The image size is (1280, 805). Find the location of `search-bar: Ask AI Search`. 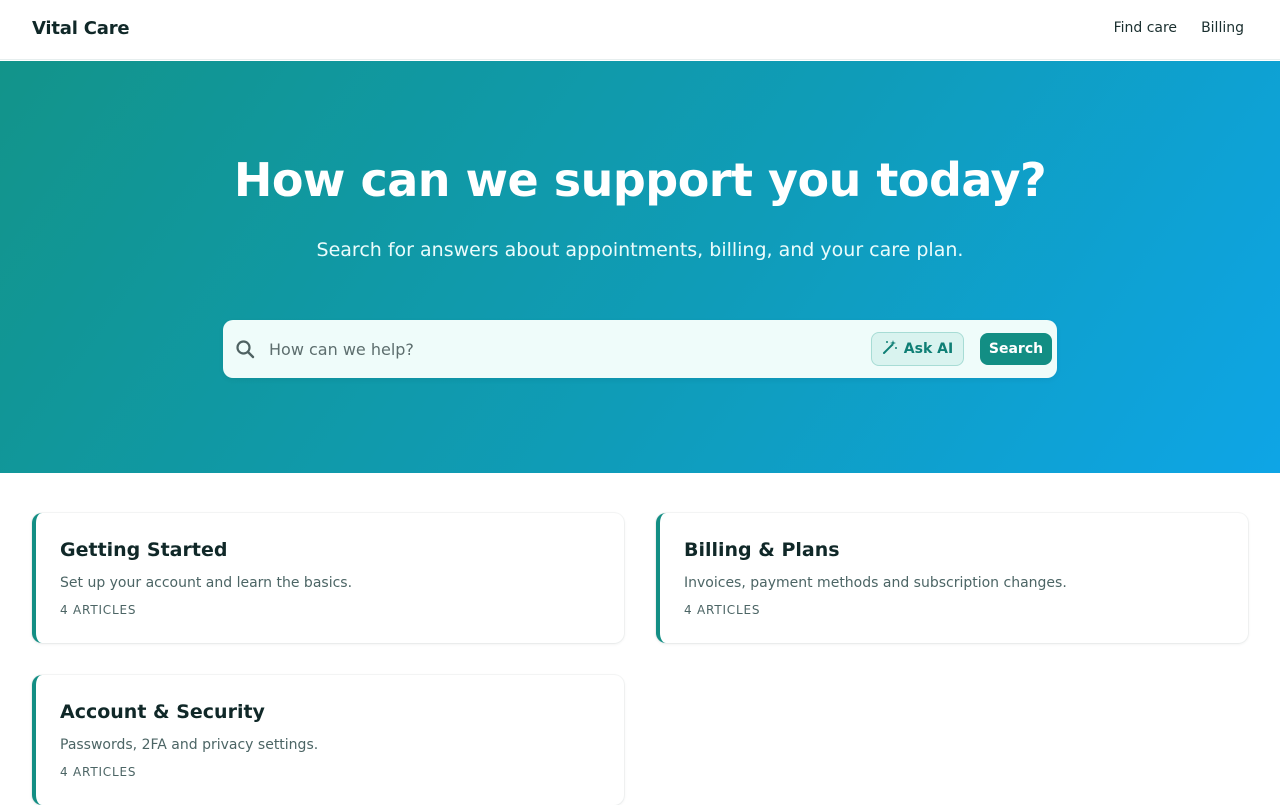

search-bar: Ask AI Search is located at coordinates (640, 349).